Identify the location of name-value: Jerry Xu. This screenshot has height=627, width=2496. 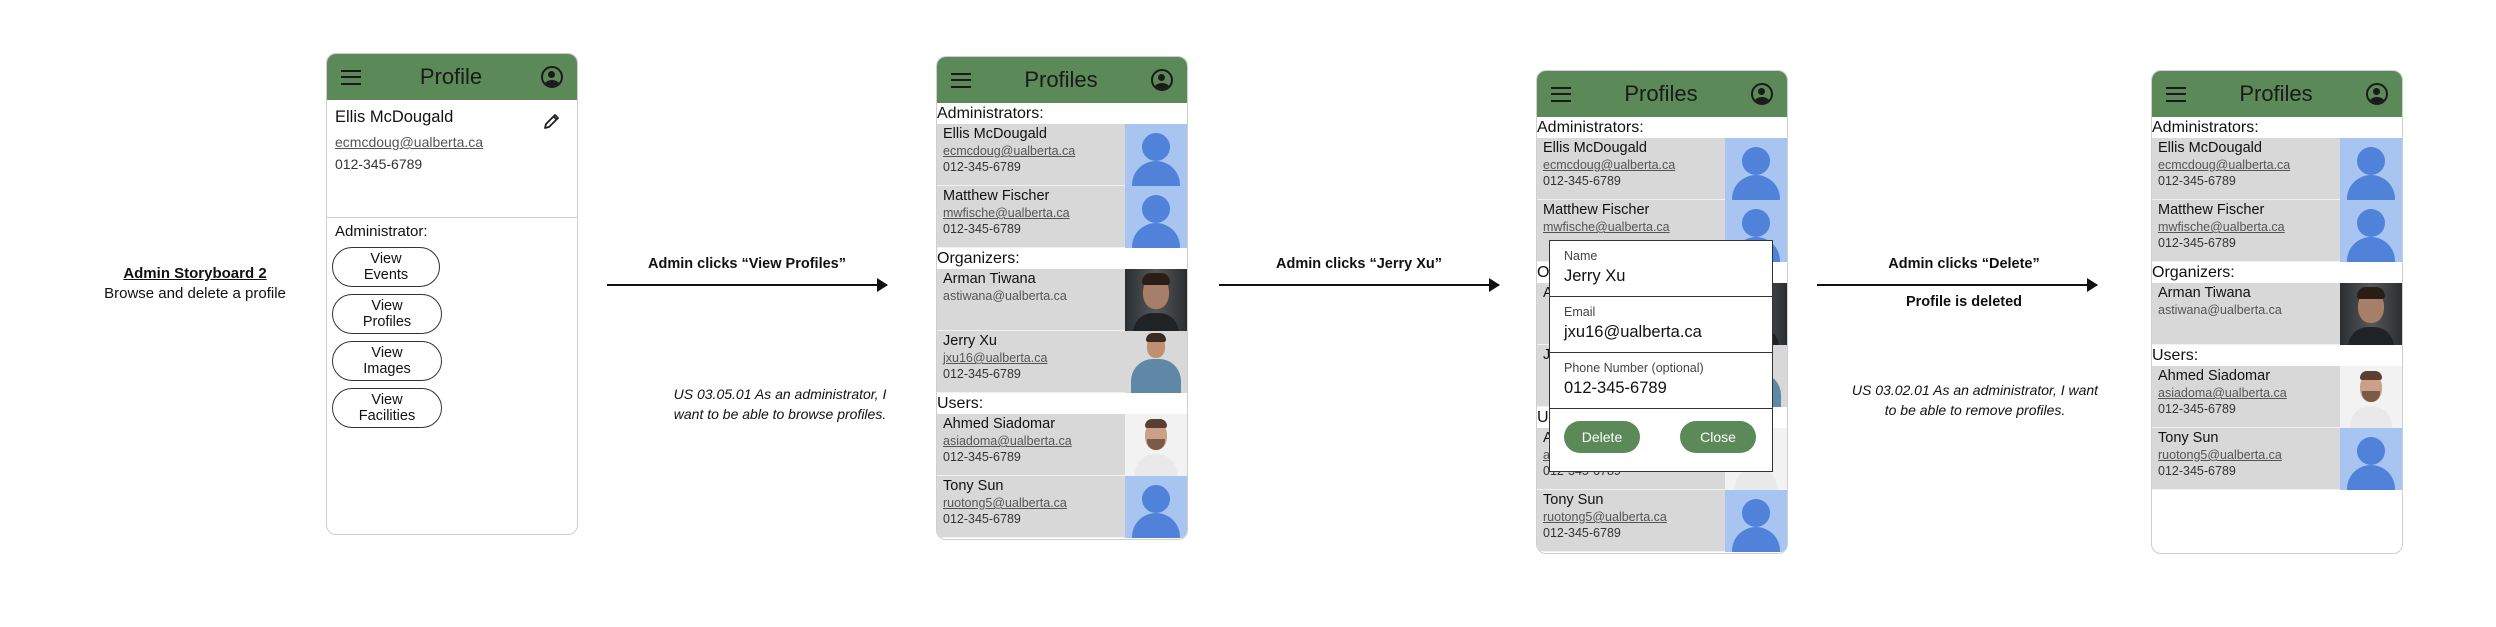
(1595, 276).